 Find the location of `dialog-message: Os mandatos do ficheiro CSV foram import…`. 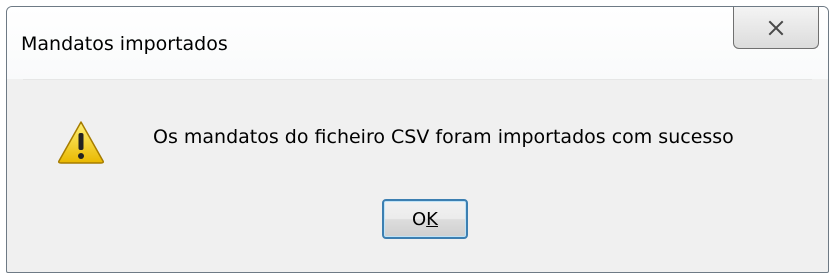

dialog-message: Os mandatos do ficheiro CSV foram import… is located at coordinates (443, 137).